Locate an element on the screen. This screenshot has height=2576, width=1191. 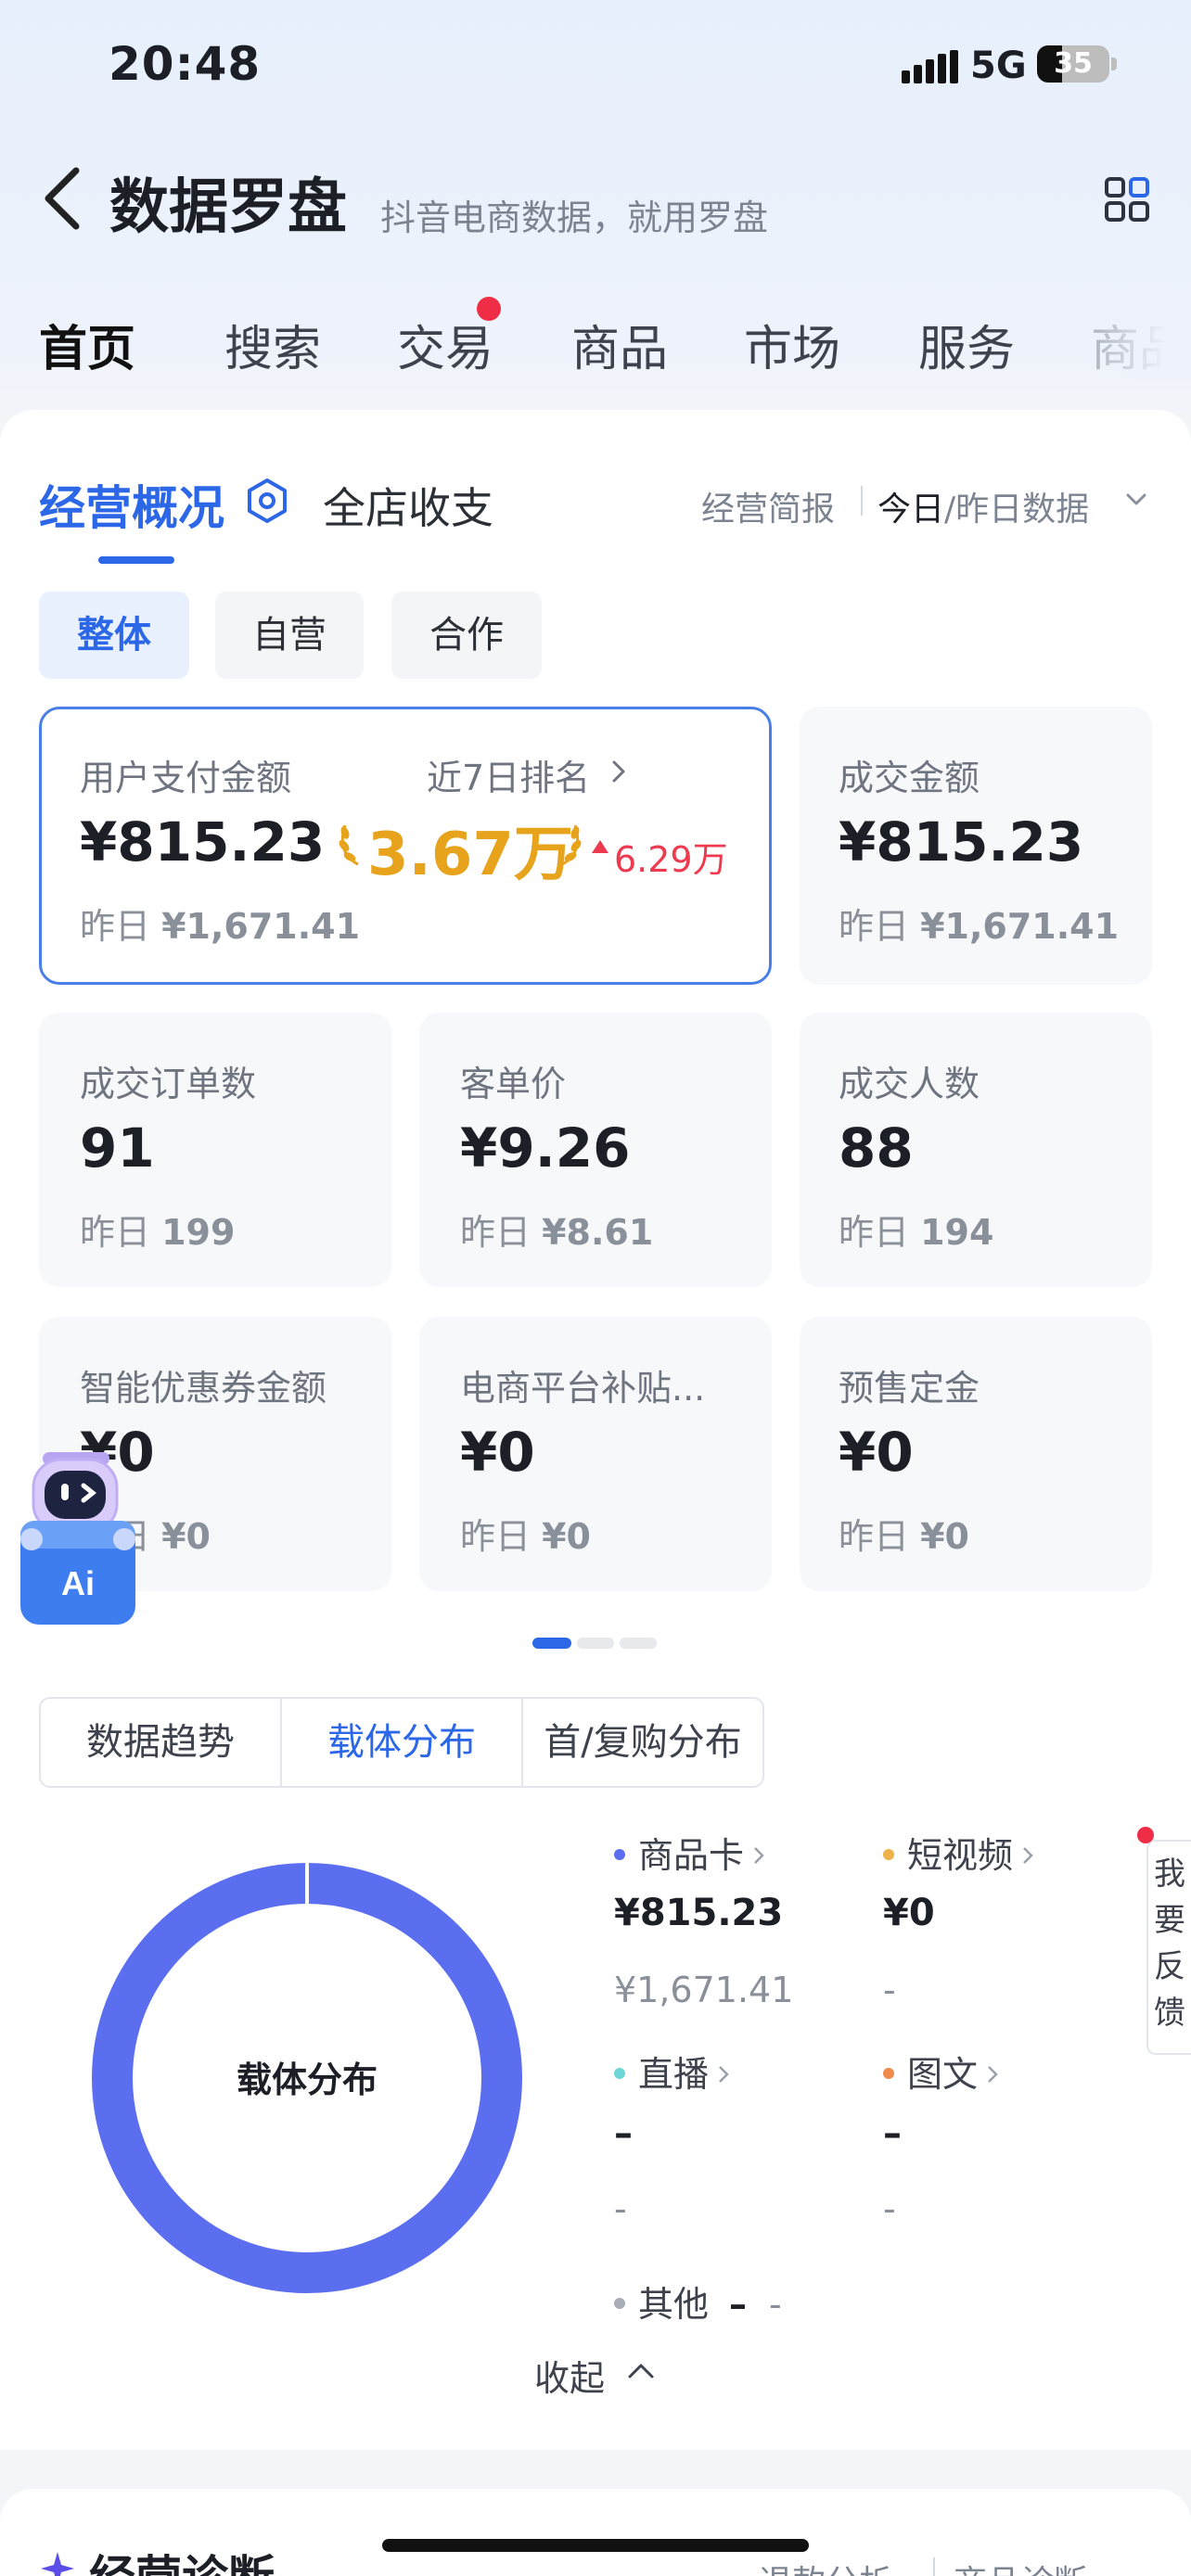
nav-tab-home: 首页 is located at coordinates (87, 344).